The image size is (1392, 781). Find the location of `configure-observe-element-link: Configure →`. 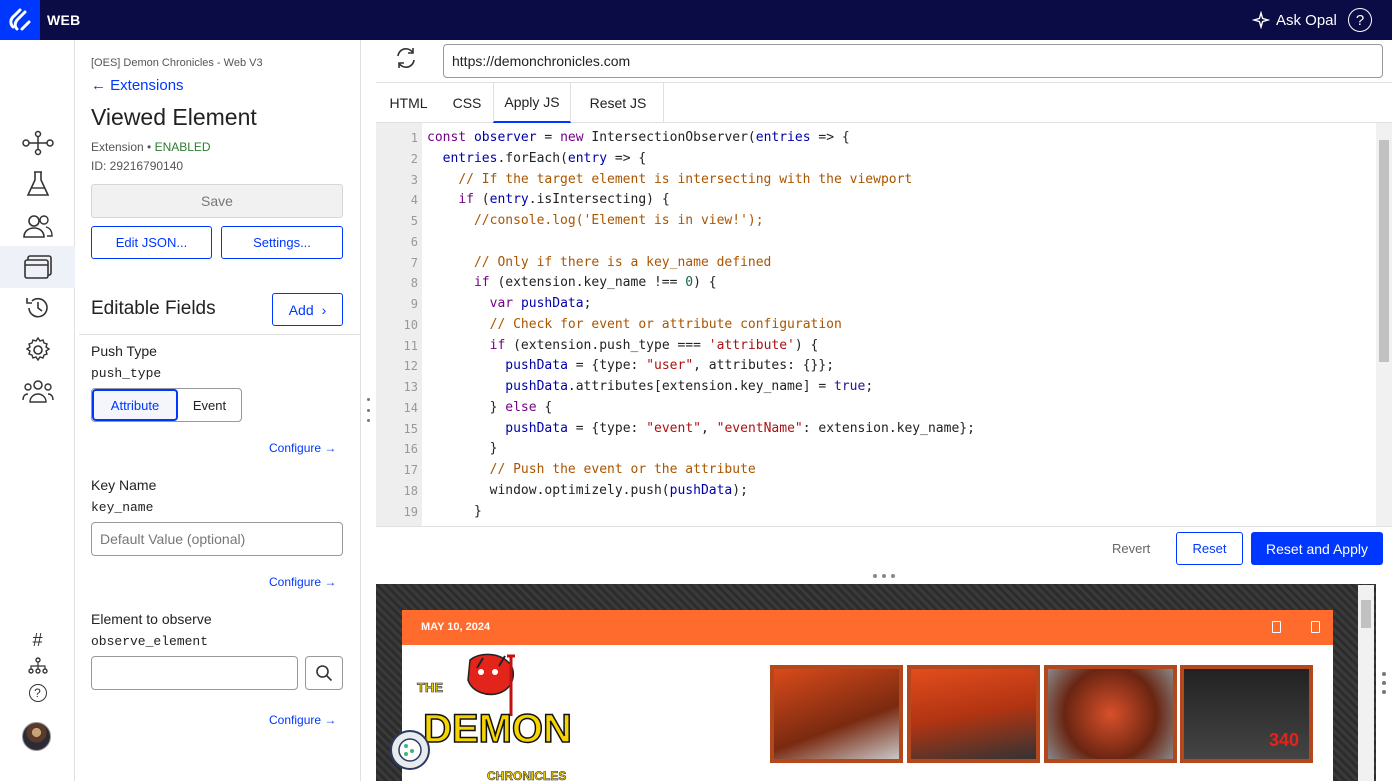

configure-observe-element-link: Configure → is located at coordinates (302, 720).